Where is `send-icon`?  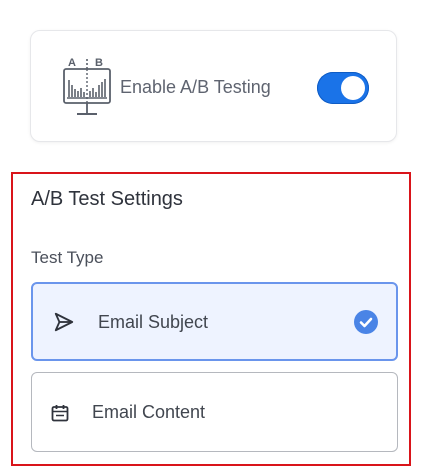
send-icon is located at coordinates (64, 322).